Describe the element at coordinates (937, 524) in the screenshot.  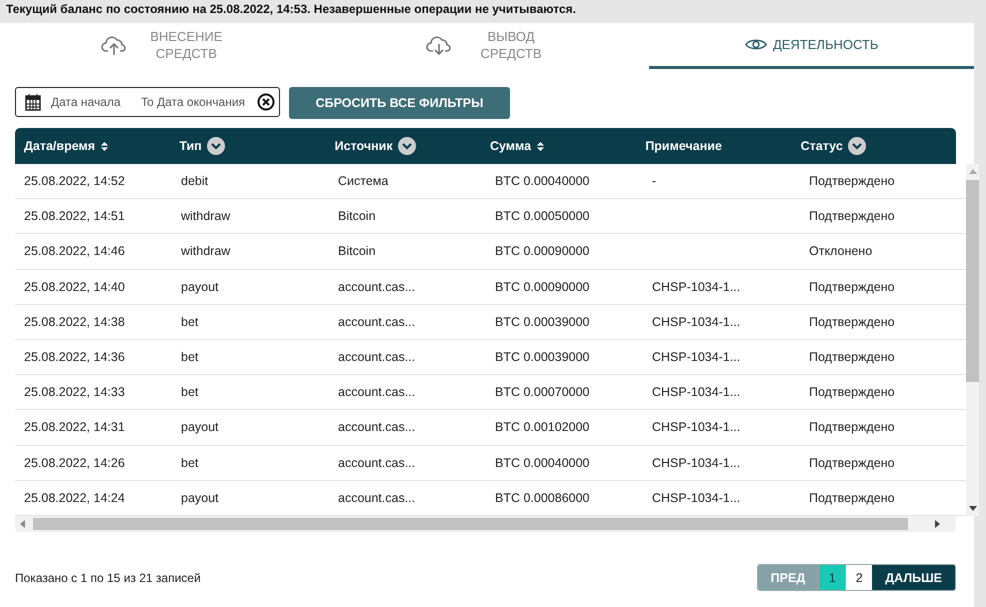
I see `scroll-right-icon` at that location.